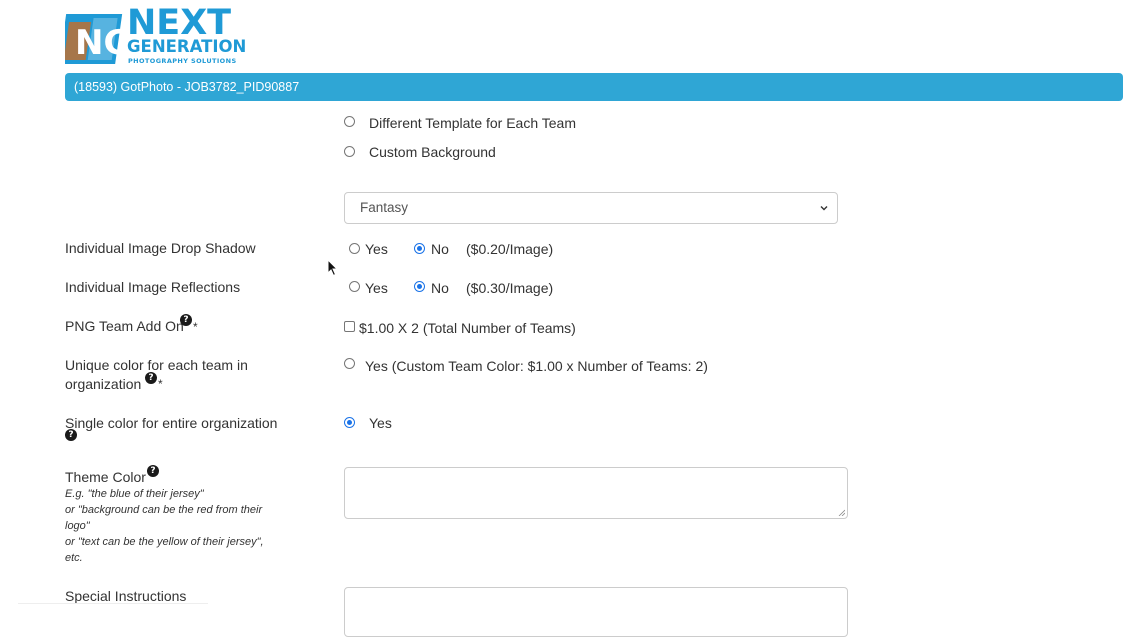  Describe the element at coordinates (354, 248) in the screenshot. I see `drop-shadow-yes-radio` at that location.